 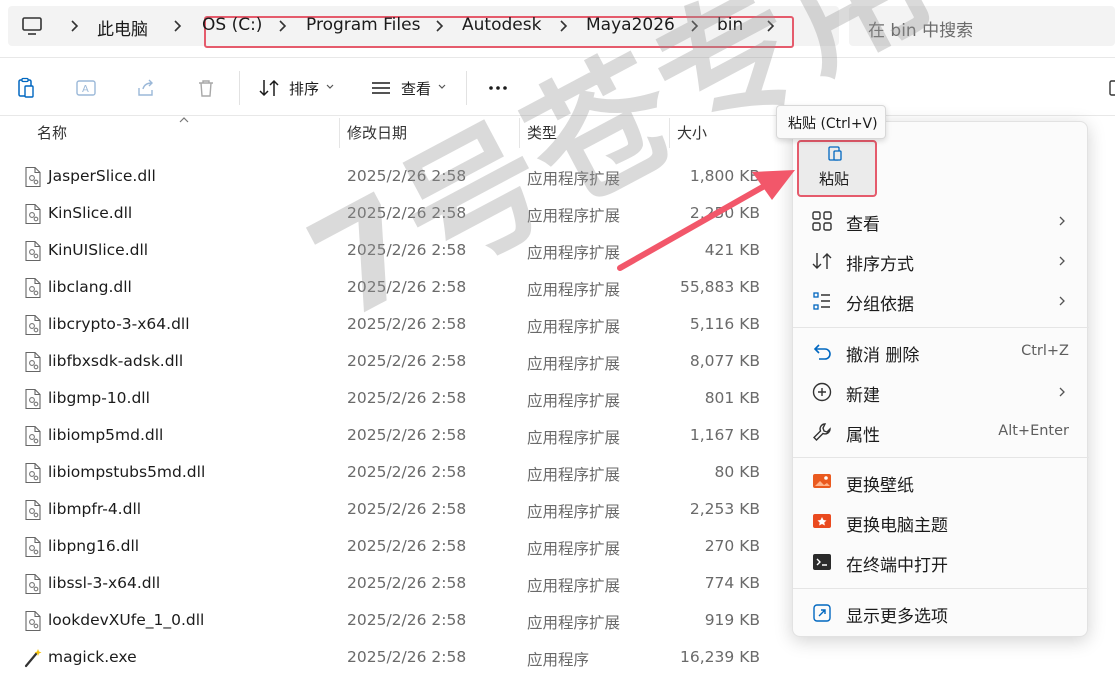 I want to click on menu-item-terminal: 在终端中打开, so click(x=941, y=562).